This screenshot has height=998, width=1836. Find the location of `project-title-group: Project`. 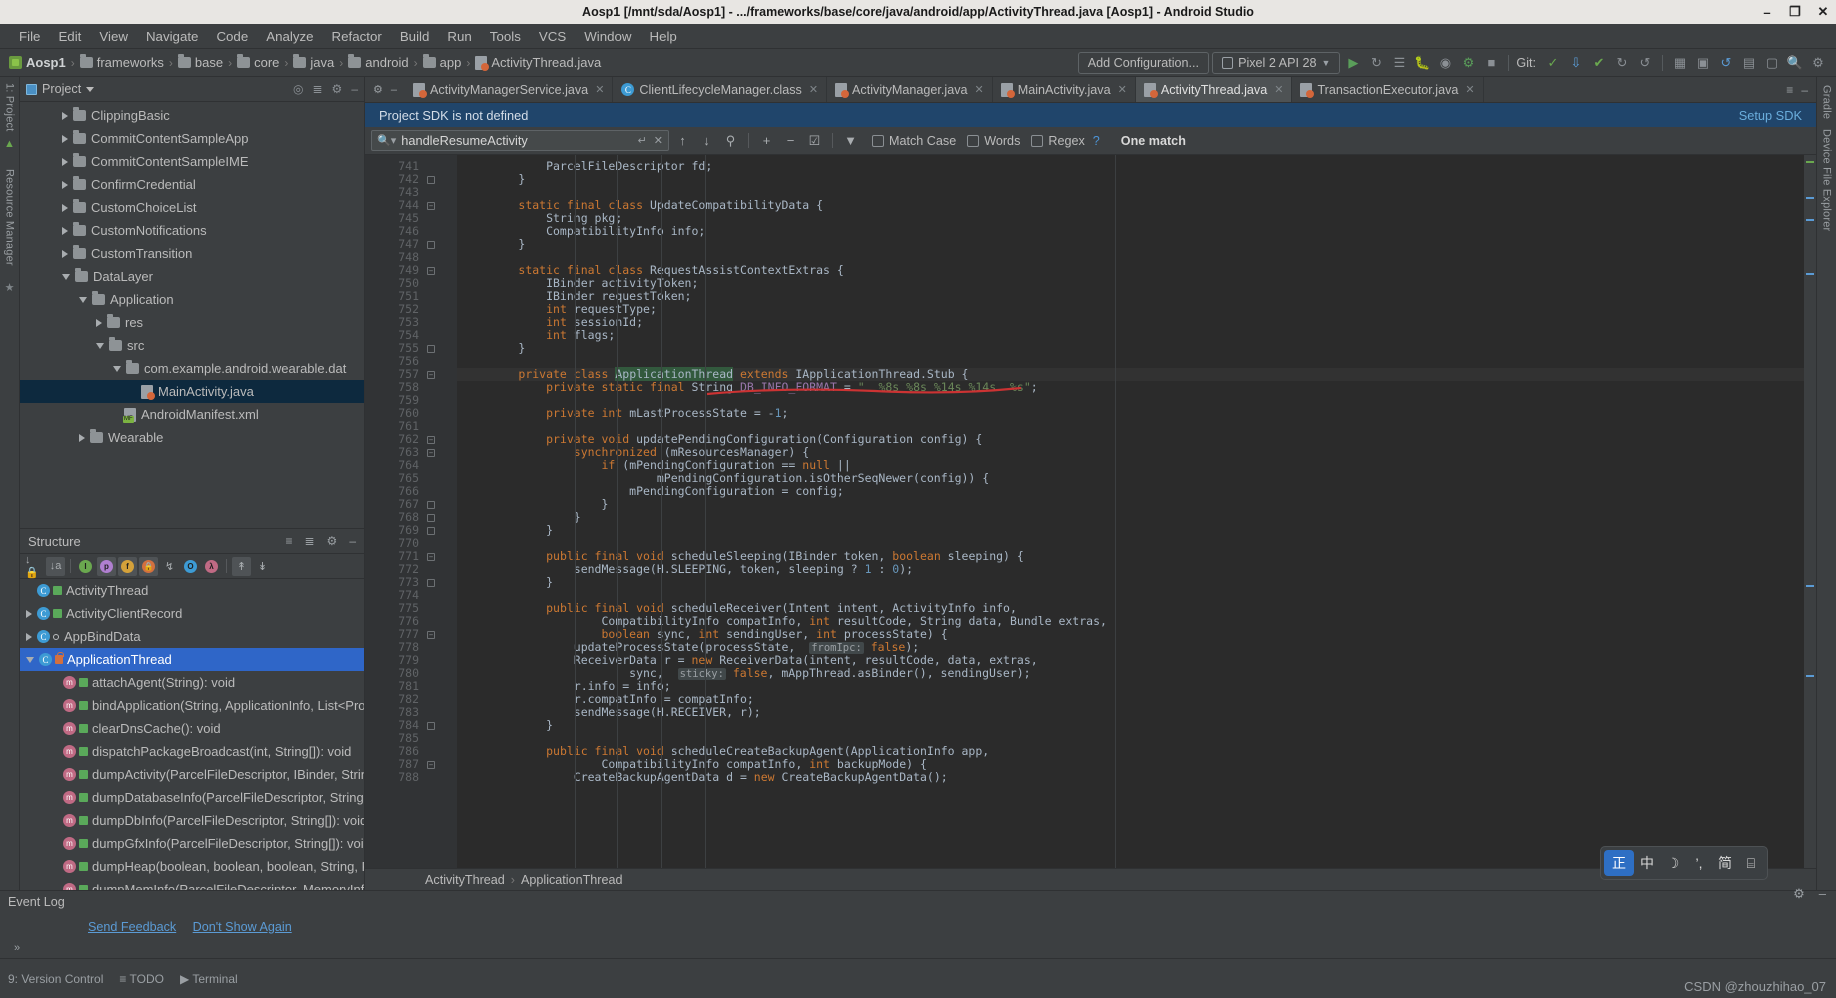

project-title-group: Project is located at coordinates (60, 89).